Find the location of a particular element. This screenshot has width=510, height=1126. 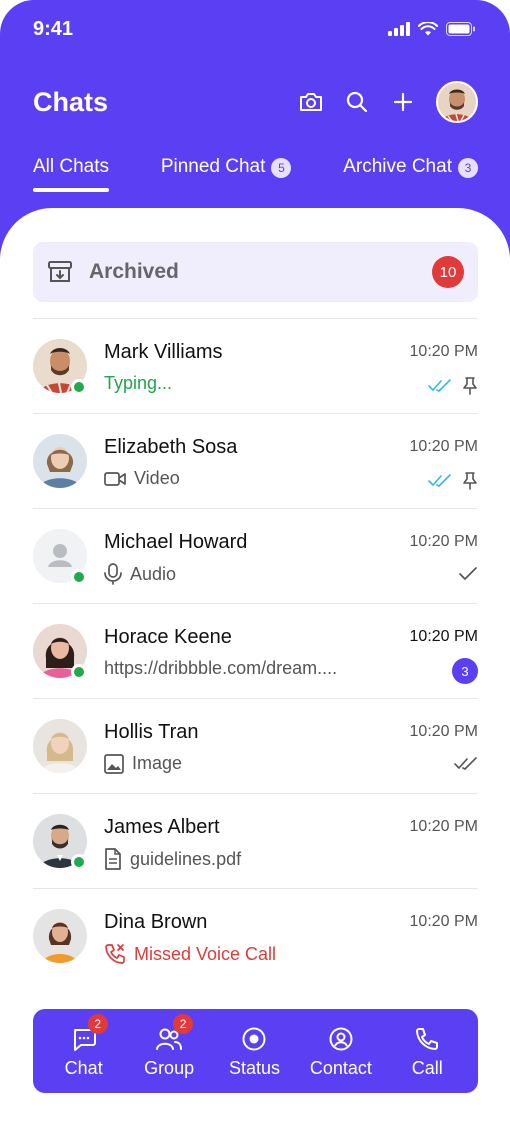

missed-call-icon is located at coordinates (115, 954).